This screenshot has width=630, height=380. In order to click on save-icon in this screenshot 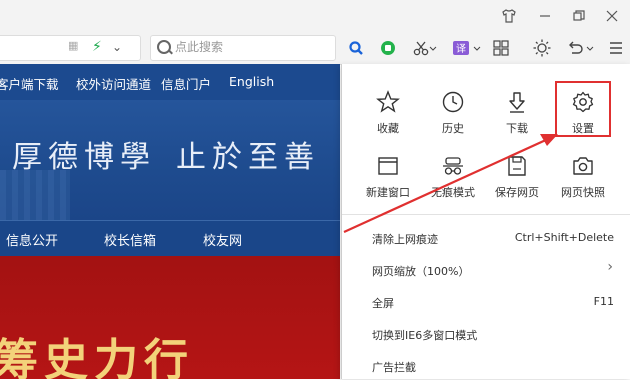, I will do `click(517, 166)`.